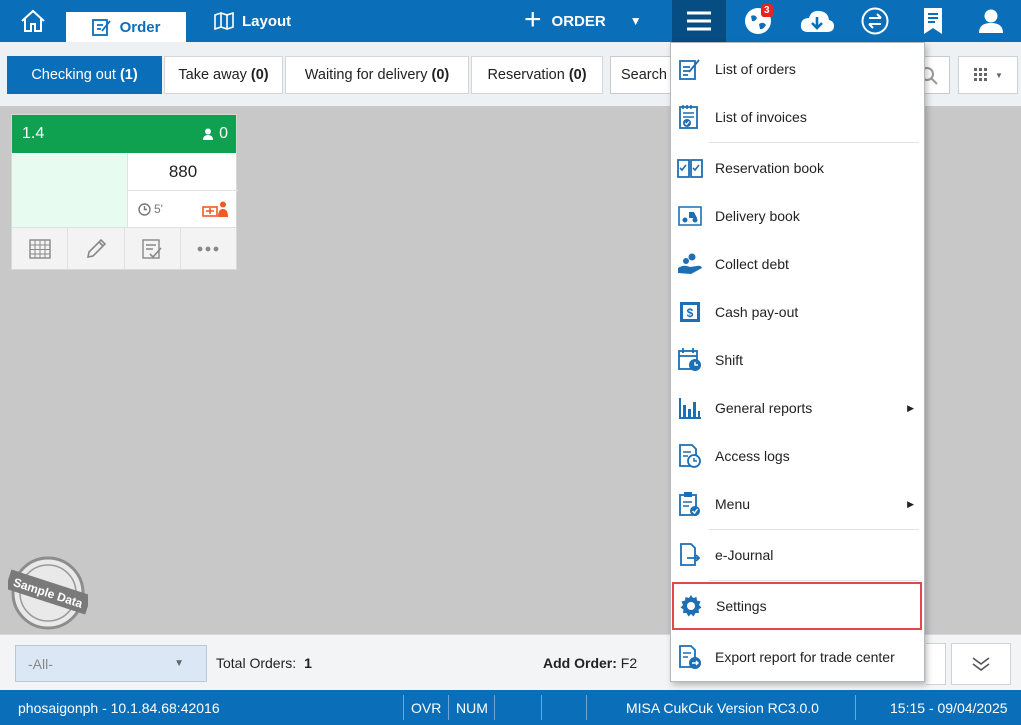  Describe the element at coordinates (758, 21) in the screenshot. I see `notifications-button: 3` at that location.